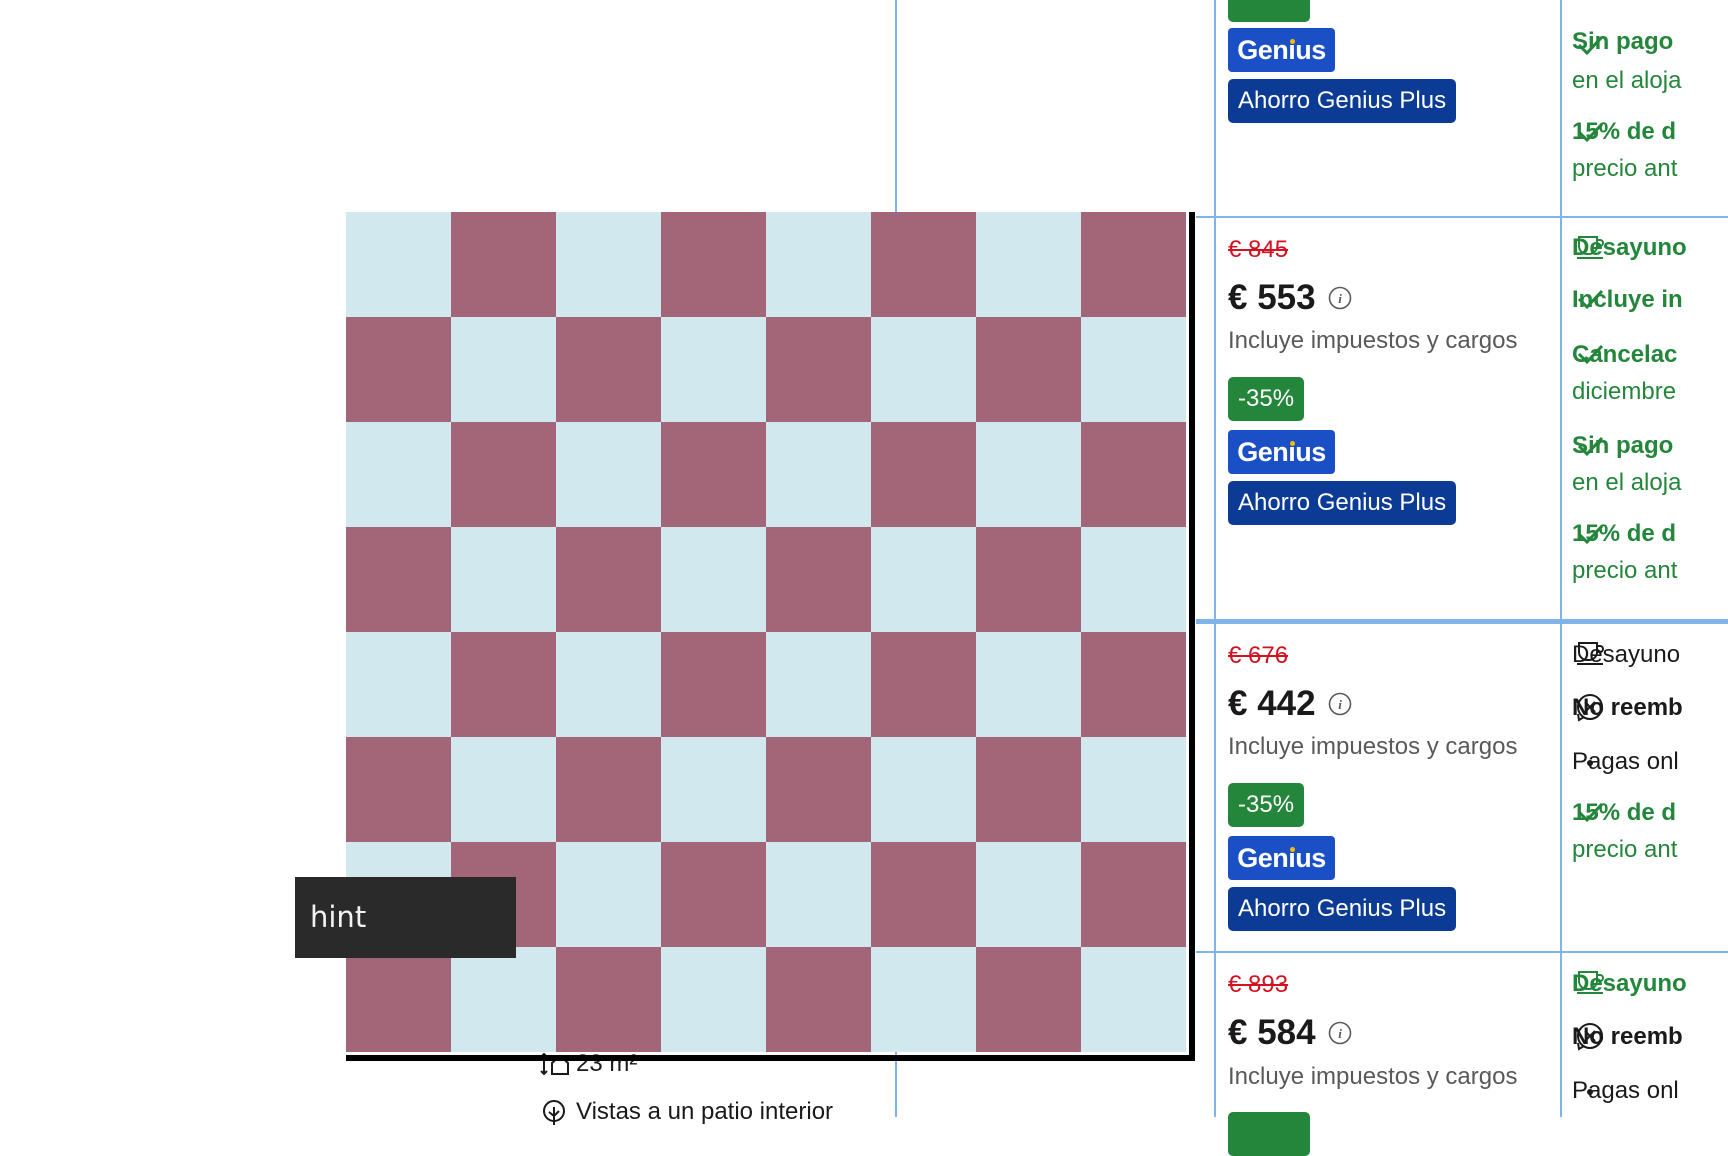 This screenshot has width=1728, height=1156. What do you see at coordinates (705, 1111) in the screenshot?
I see `room-view: Vistas a un patio interior` at bounding box center [705, 1111].